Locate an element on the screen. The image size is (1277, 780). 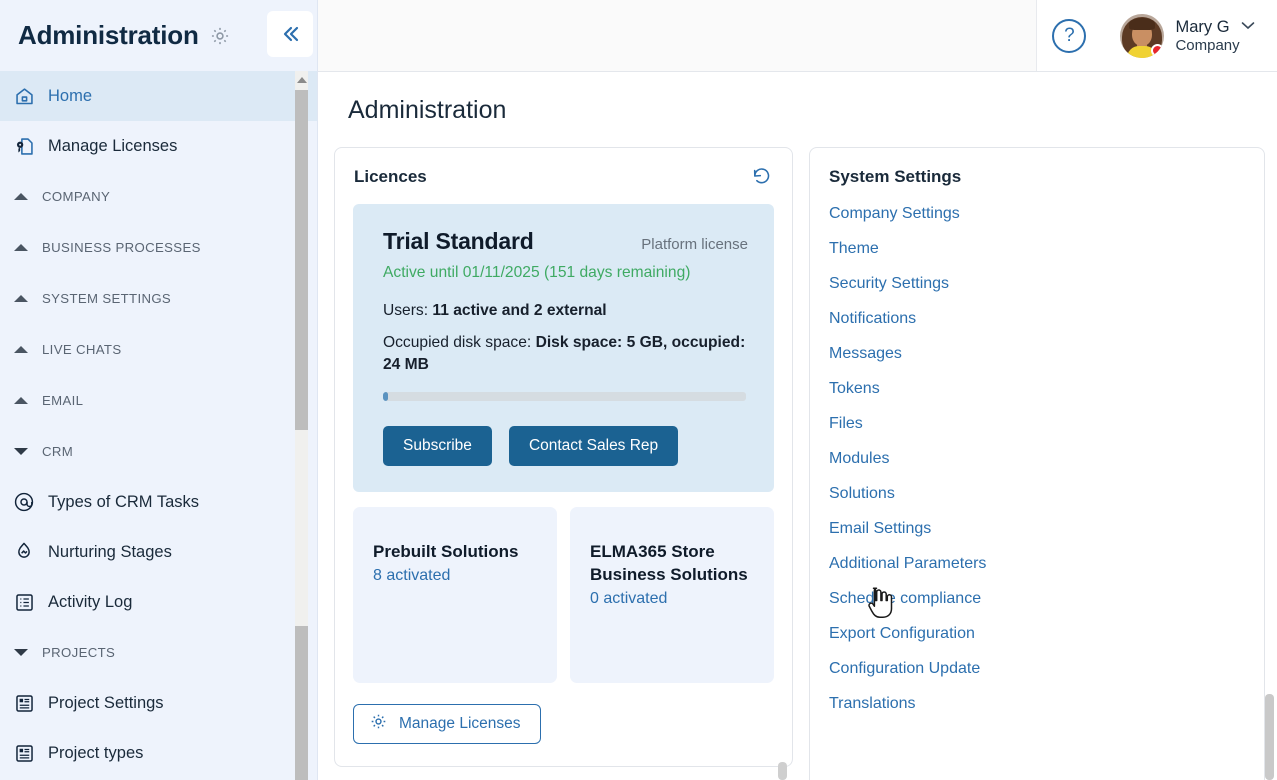
manage-licenses-wrap: Manage Licenses is located at coordinates (563, 724).